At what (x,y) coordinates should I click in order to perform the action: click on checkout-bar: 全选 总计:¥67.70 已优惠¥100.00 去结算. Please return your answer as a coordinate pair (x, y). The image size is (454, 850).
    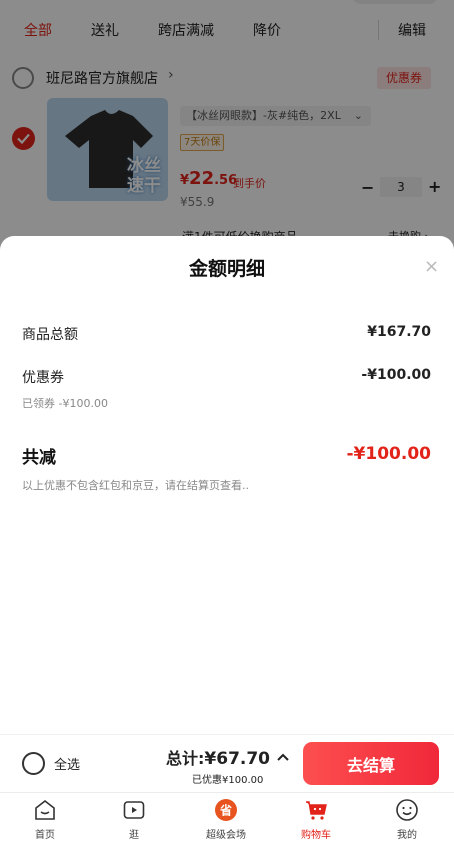
    Looking at the image, I should click on (227, 763).